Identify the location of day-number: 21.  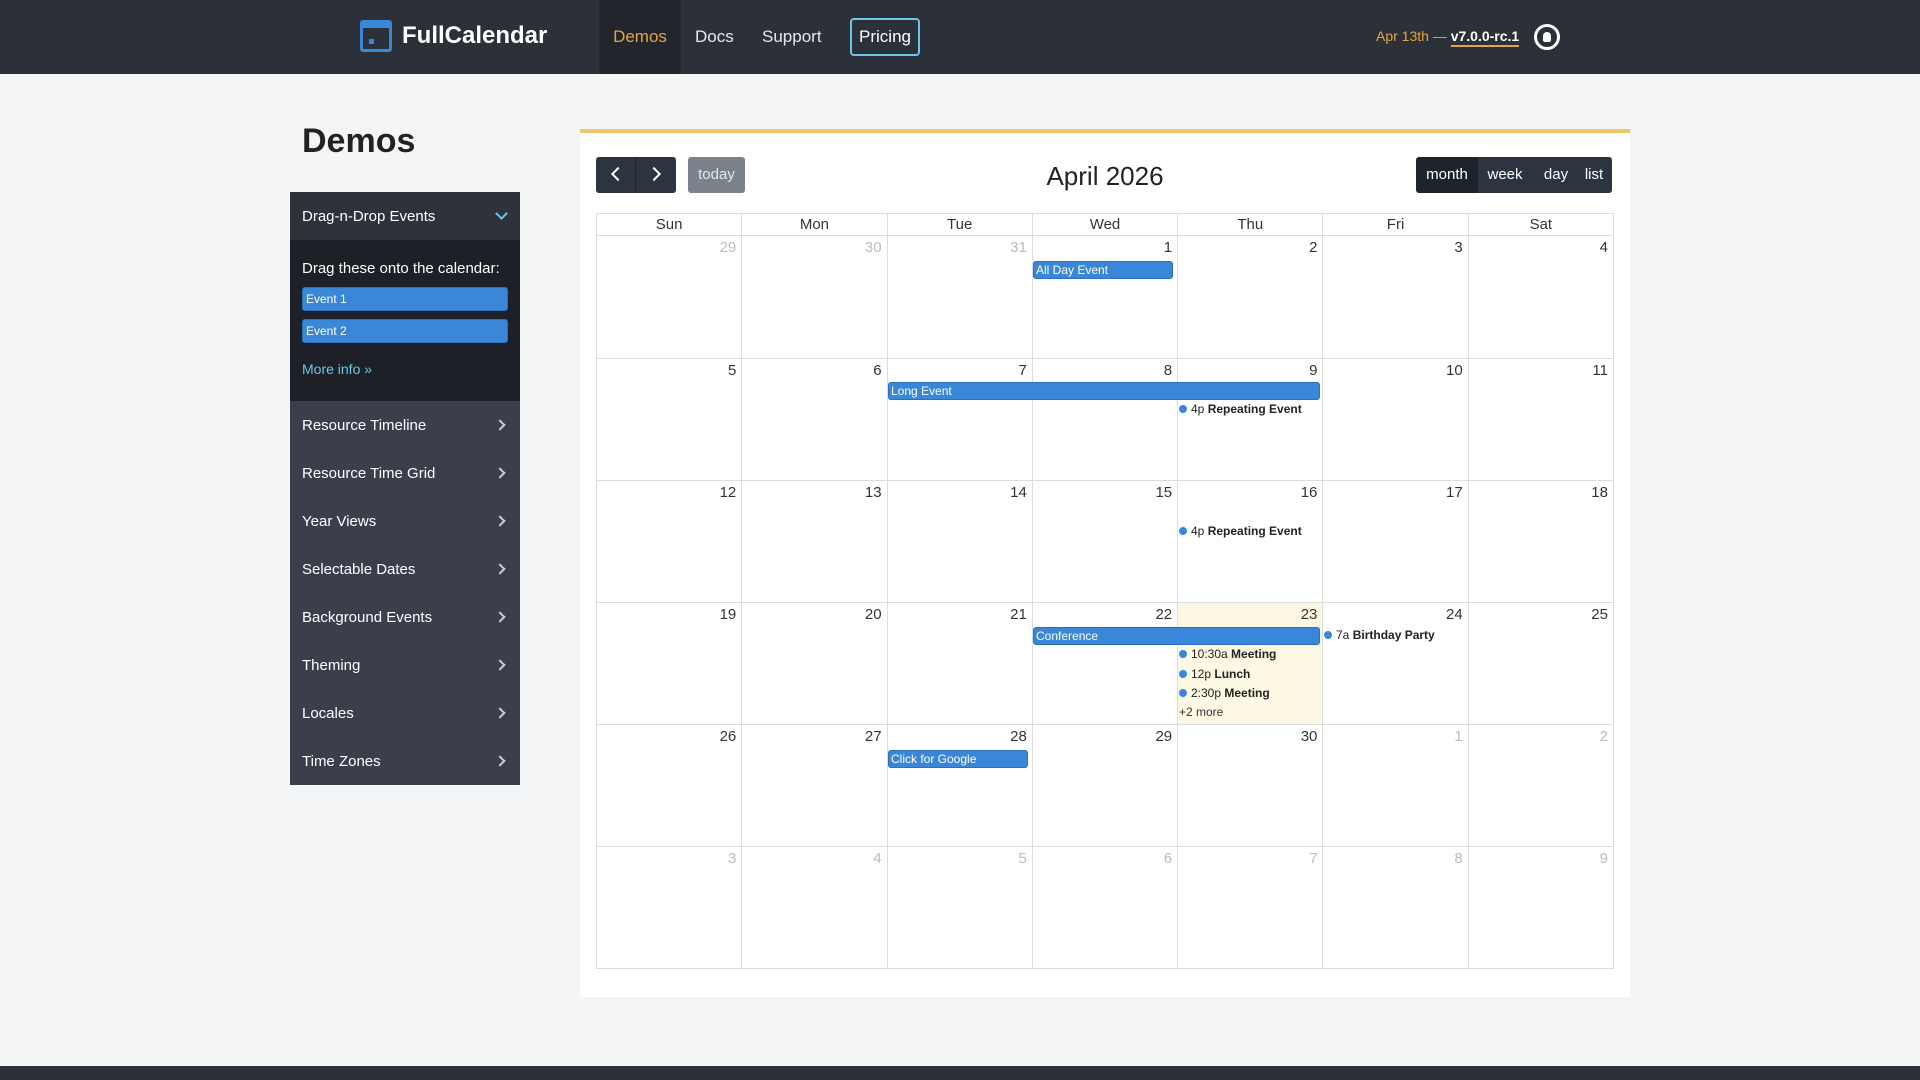
(1018, 614).